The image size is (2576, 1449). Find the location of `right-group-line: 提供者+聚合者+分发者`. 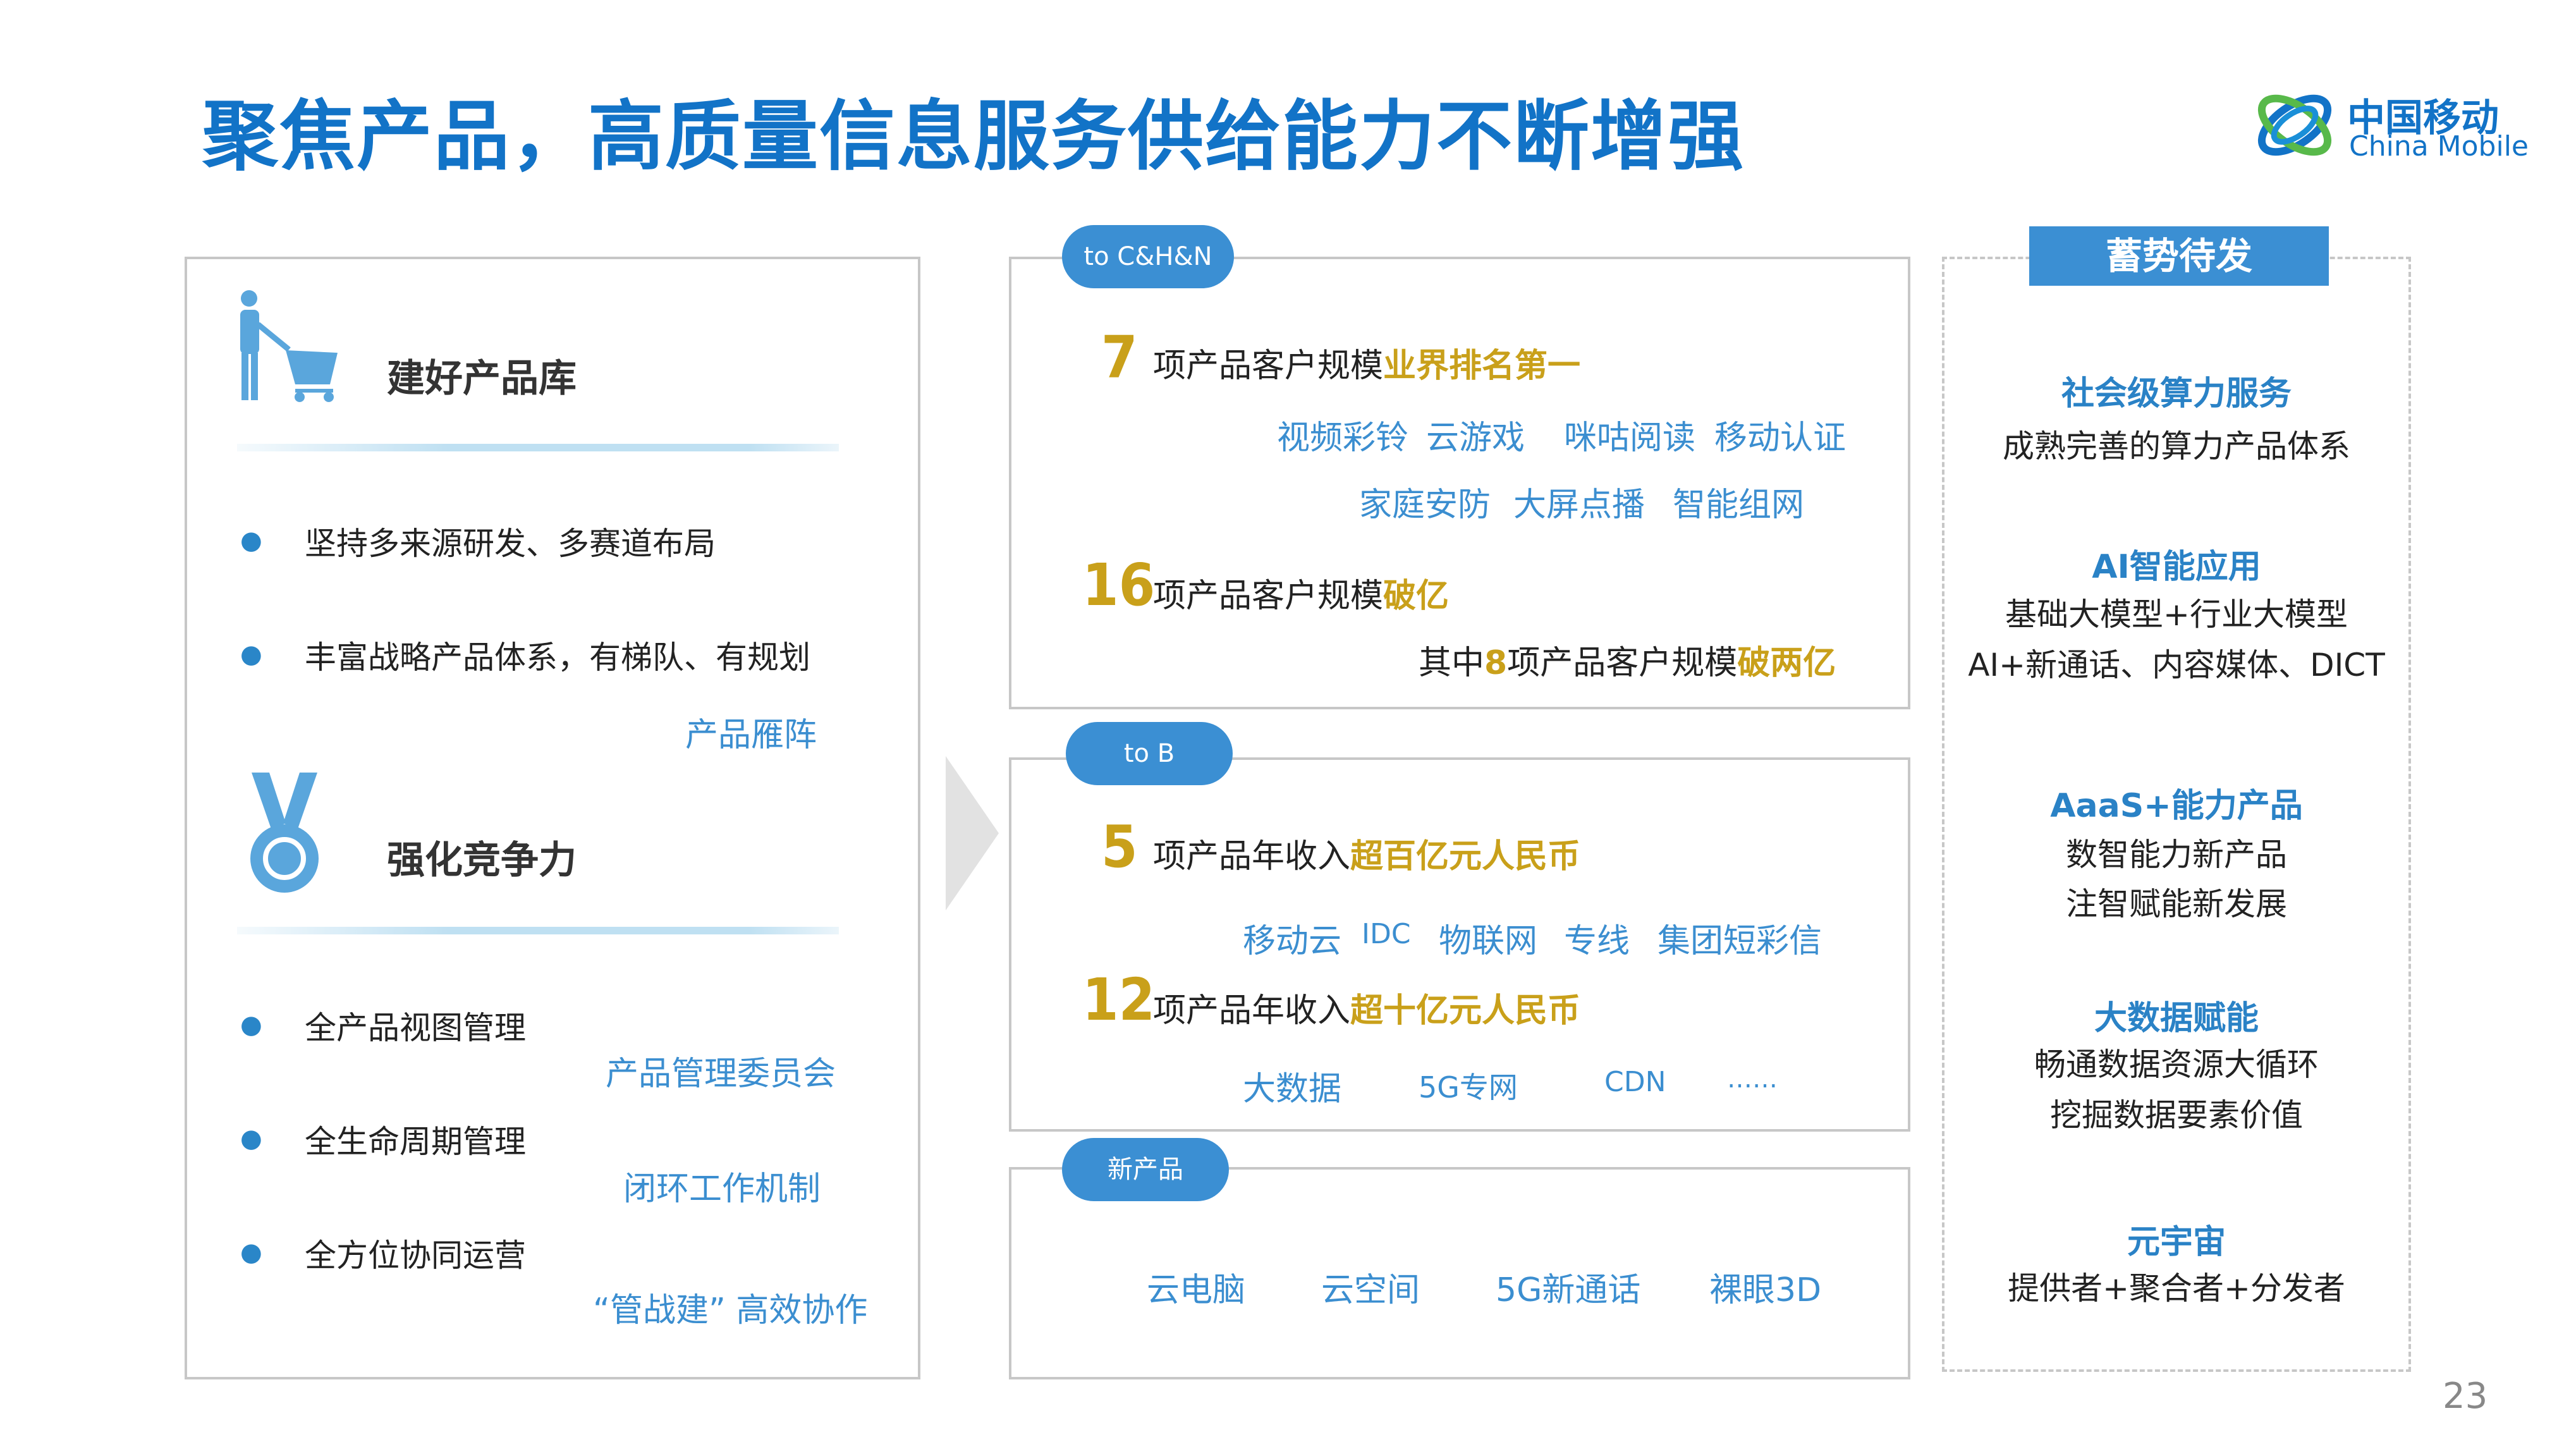

right-group-line: 提供者+聚合者+分发者 is located at coordinates (2176, 1288).